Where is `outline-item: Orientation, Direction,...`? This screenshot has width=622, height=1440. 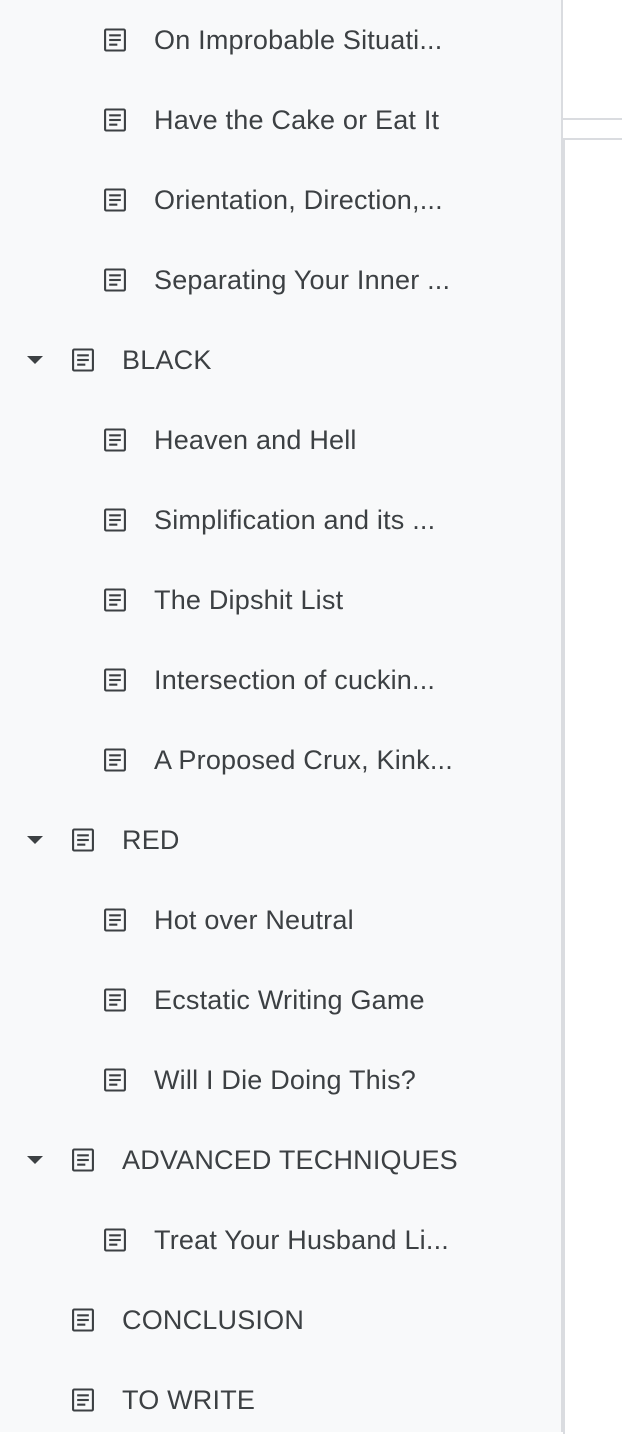
outline-item: Orientation, Direction,... is located at coordinates (280, 200).